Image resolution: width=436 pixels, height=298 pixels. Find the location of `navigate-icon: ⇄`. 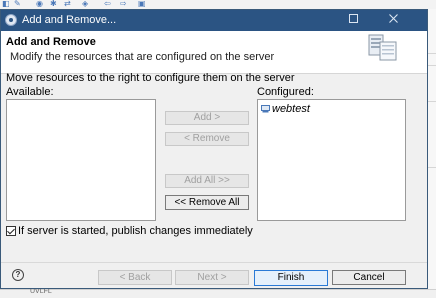

navigate-icon: ⇄ is located at coordinates (67, 4).